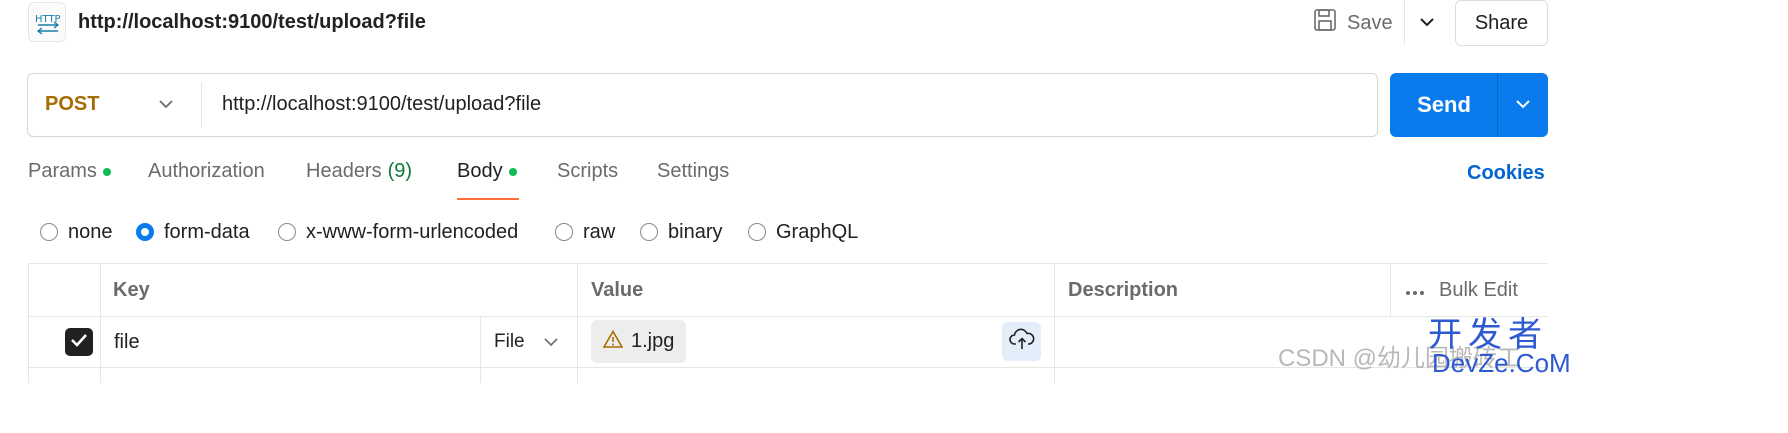  I want to click on header-divider, so click(1404, 22).